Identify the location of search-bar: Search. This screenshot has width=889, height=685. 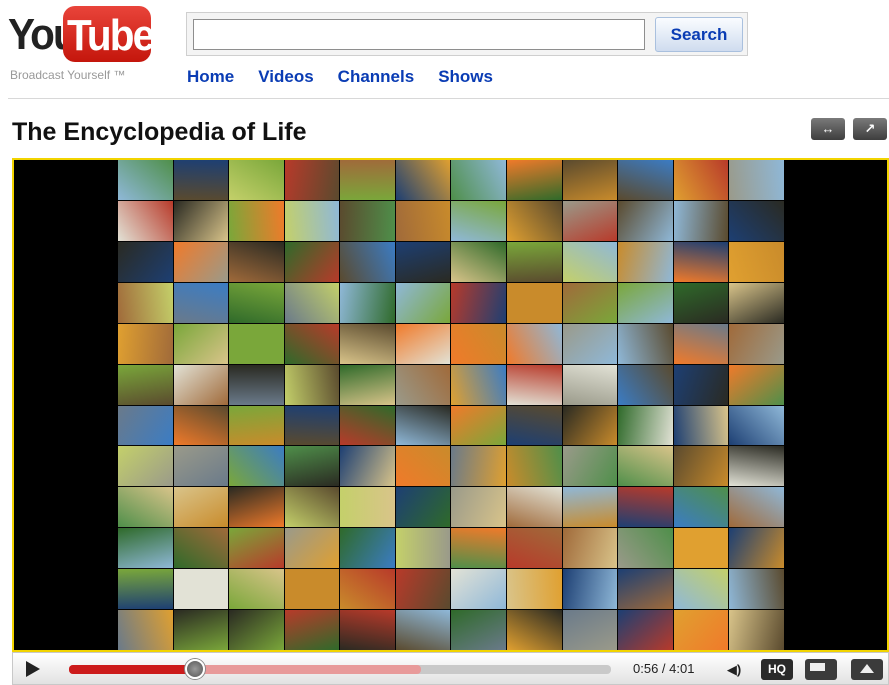
(467, 34).